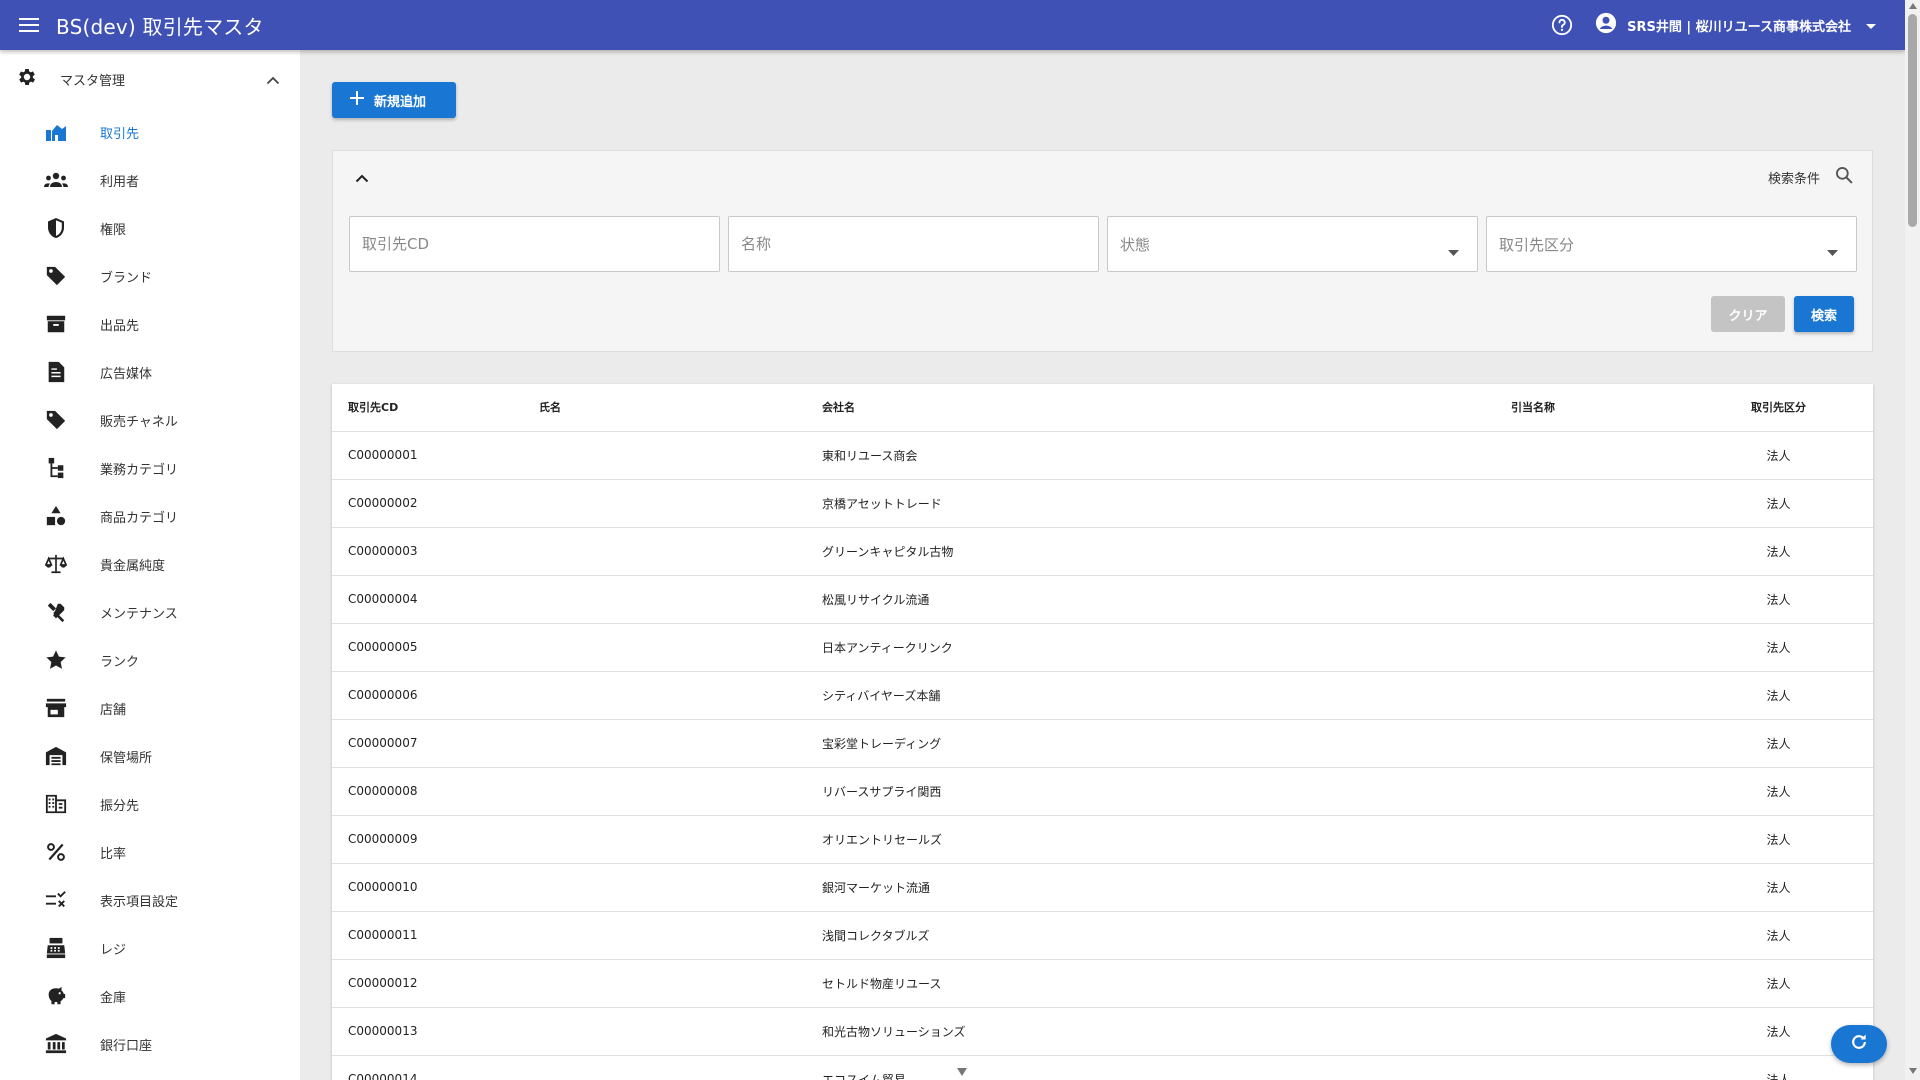 The image size is (1920, 1080). Describe the element at coordinates (1135, 244) in the screenshot. I see `status-placeholder: 状態` at that location.